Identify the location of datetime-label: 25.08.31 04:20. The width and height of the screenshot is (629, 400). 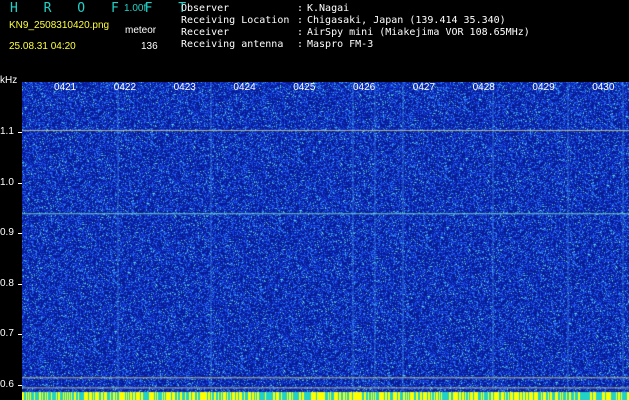
(42, 46).